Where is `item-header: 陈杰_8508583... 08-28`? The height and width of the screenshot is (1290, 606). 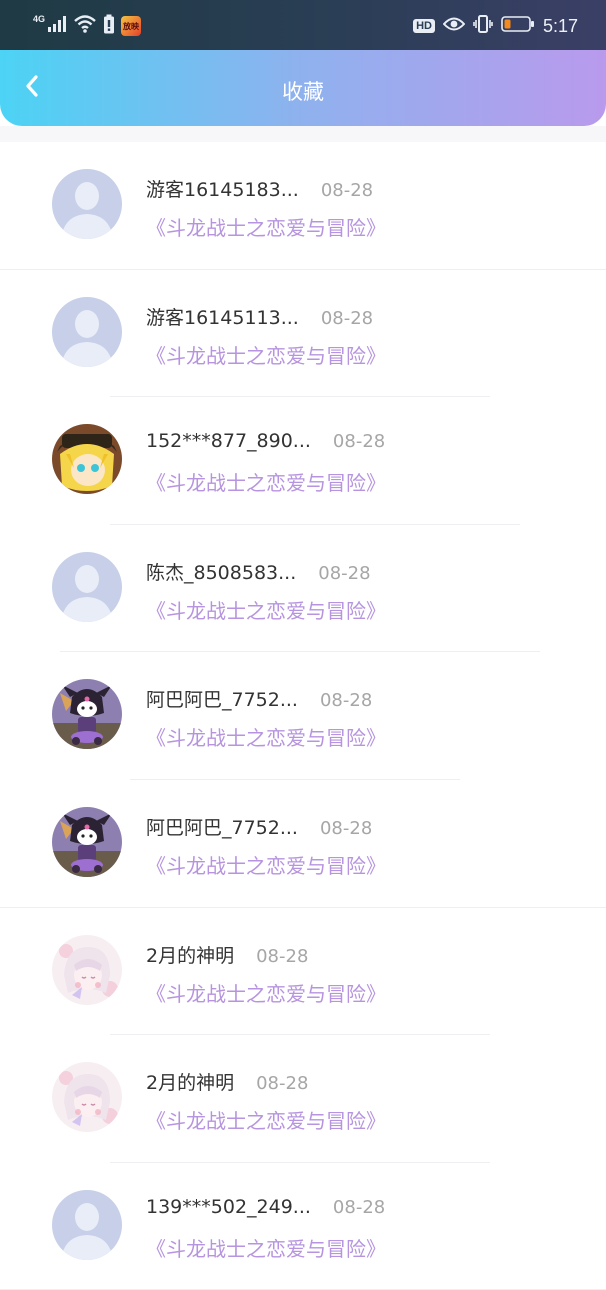 item-header: 陈杰_8508583... 08-28 is located at coordinates (258, 571).